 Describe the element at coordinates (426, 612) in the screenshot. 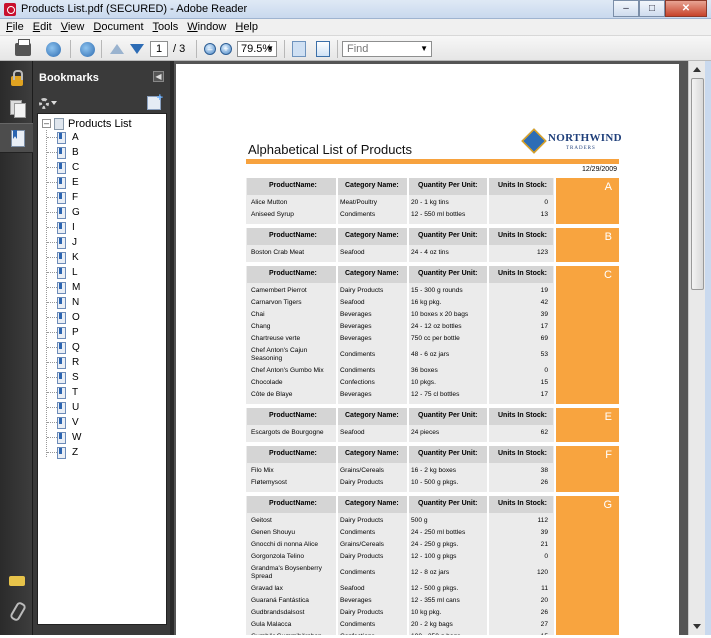

I see `quantity-per-unit: 10 kg pkg.` at that location.